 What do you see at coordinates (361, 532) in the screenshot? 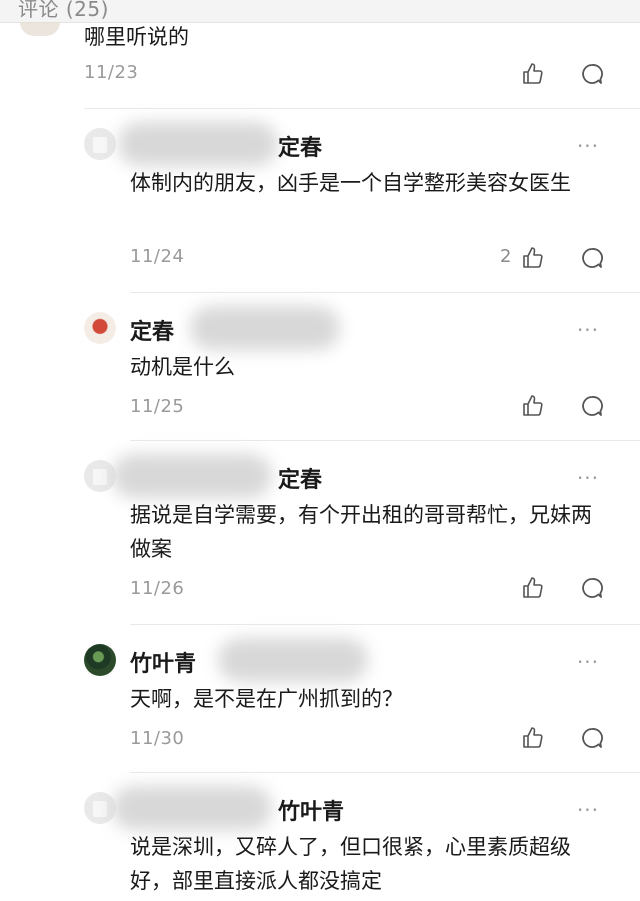
I see `comment-text: 据说是自学需要，有个开出租的哥哥帮忙，兄妹两做案` at bounding box center [361, 532].